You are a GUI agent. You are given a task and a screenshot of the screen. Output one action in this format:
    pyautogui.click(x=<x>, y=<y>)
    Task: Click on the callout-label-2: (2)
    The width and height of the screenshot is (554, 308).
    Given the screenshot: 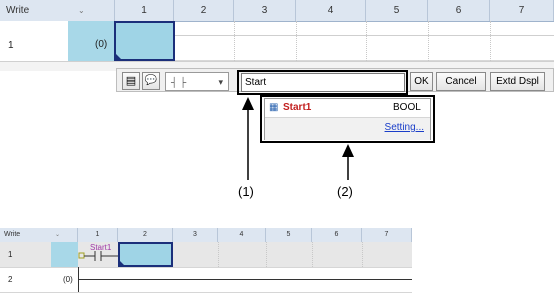 What is the action you would take?
    pyautogui.click(x=345, y=191)
    